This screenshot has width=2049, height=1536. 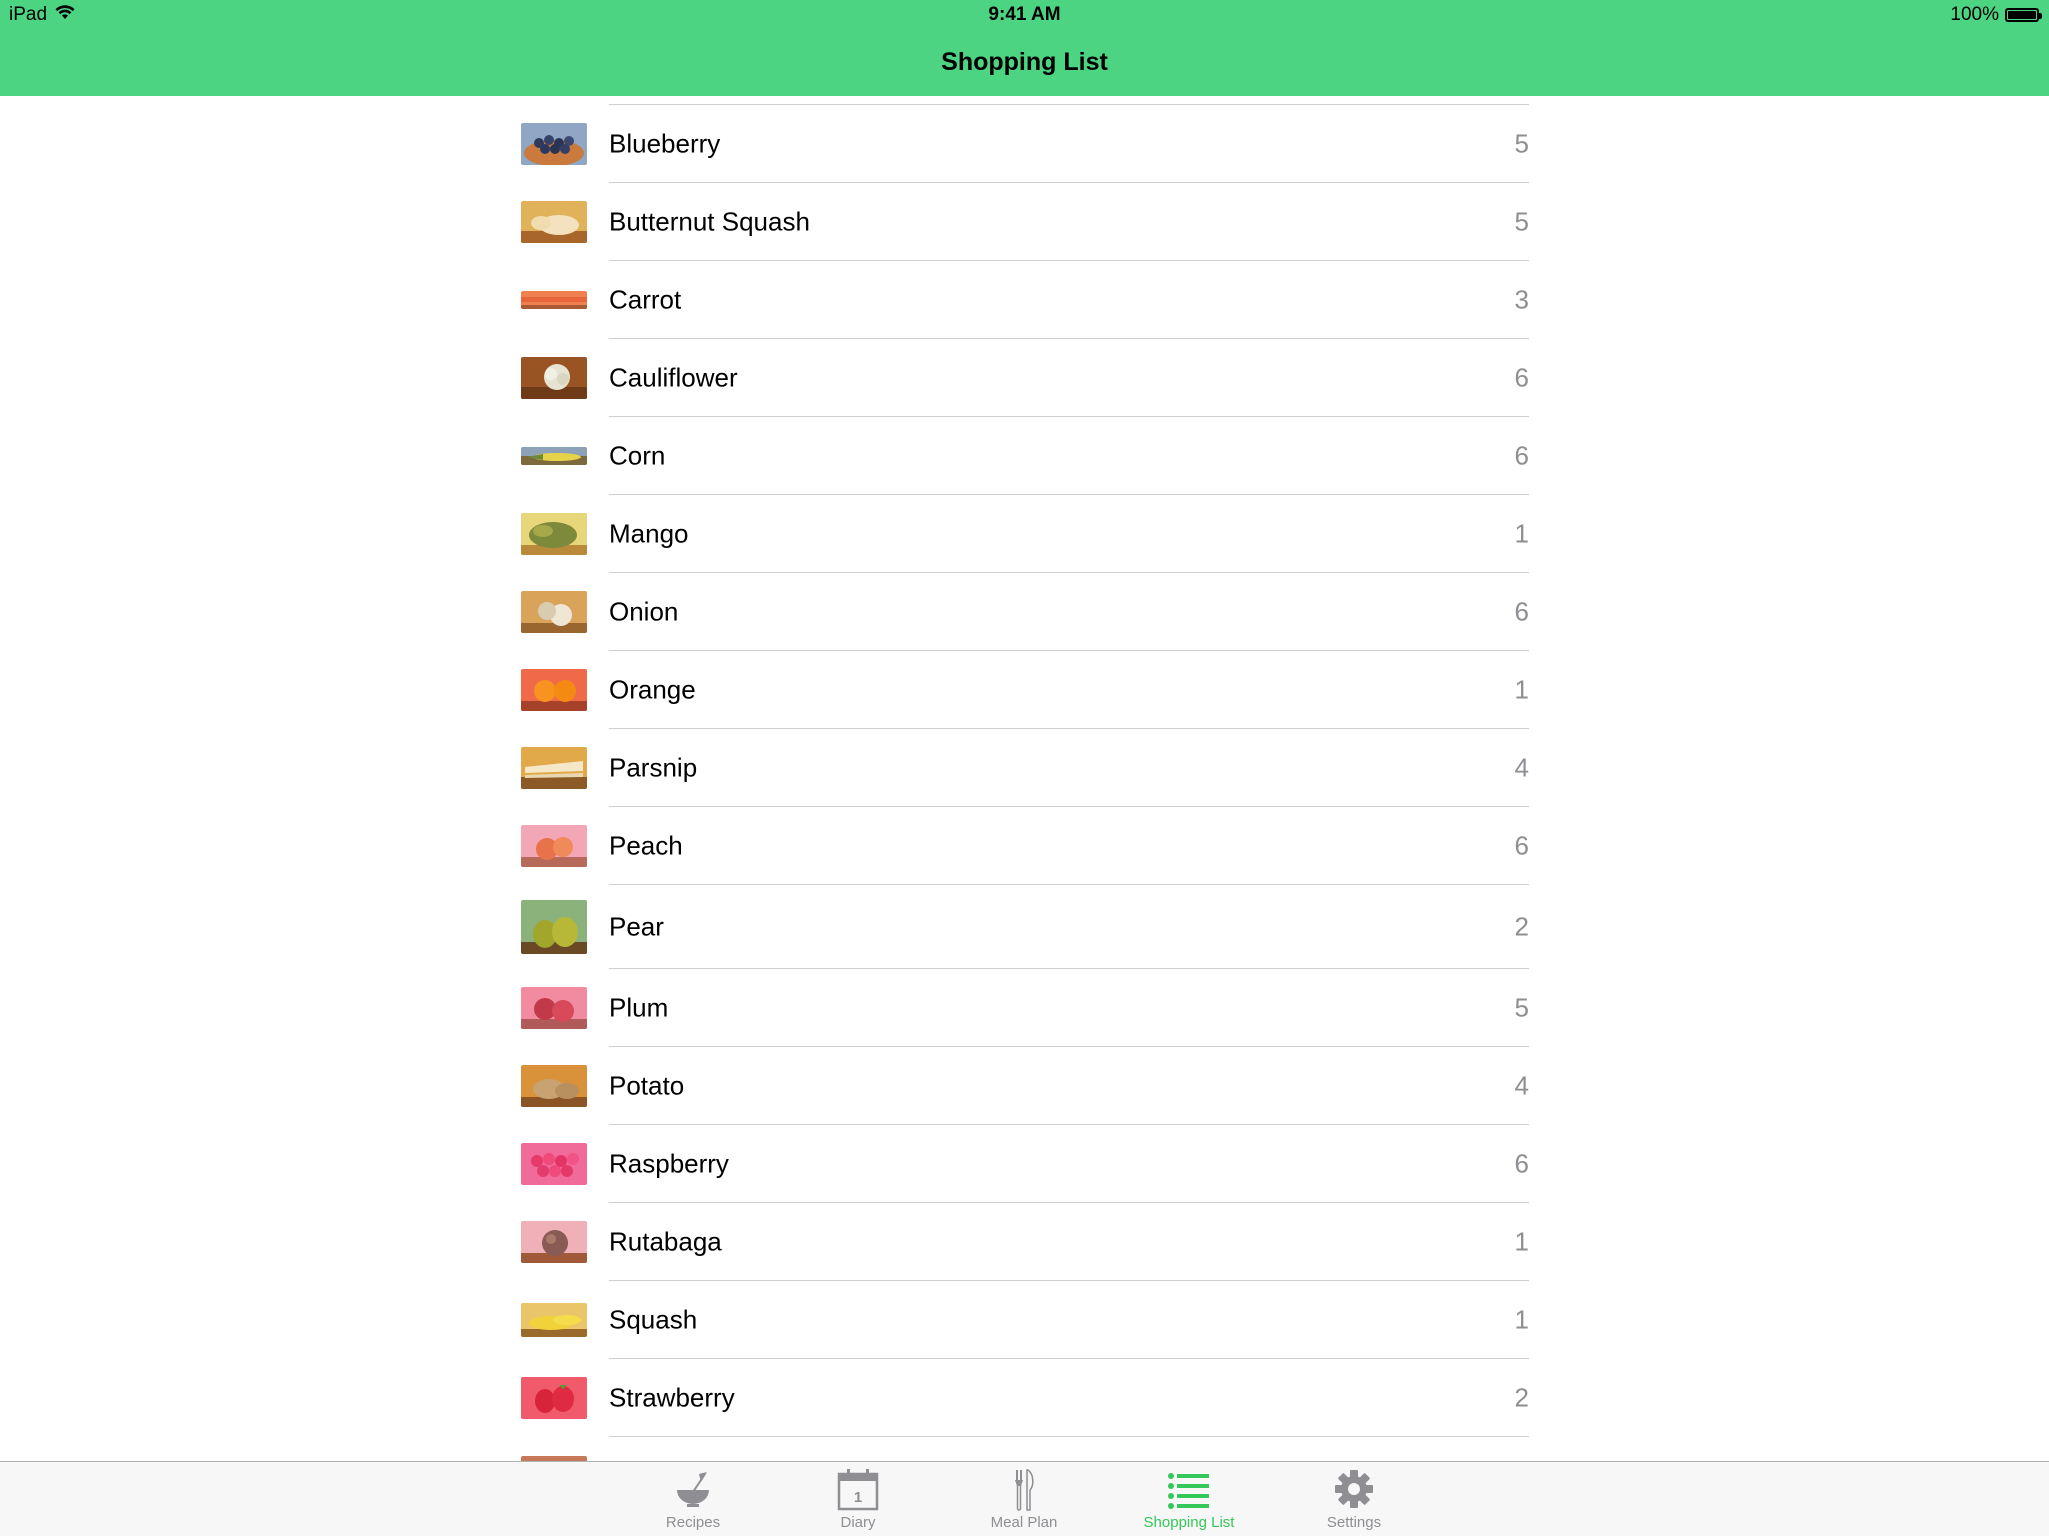 I want to click on status-time: 9:41 AM, so click(x=1024, y=14).